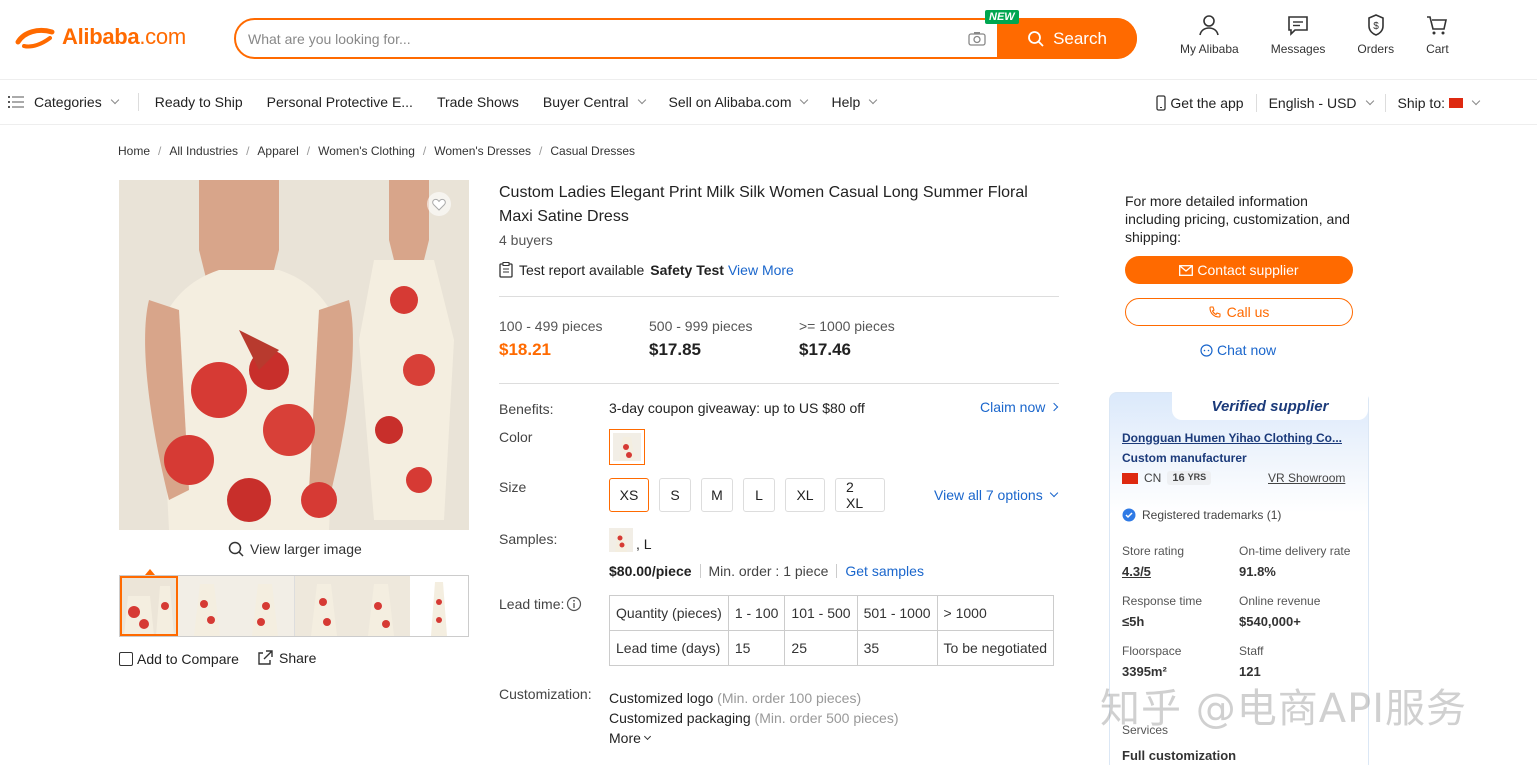  Describe the element at coordinates (644, 544) in the screenshot. I see `sample-variant: , L` at that location.